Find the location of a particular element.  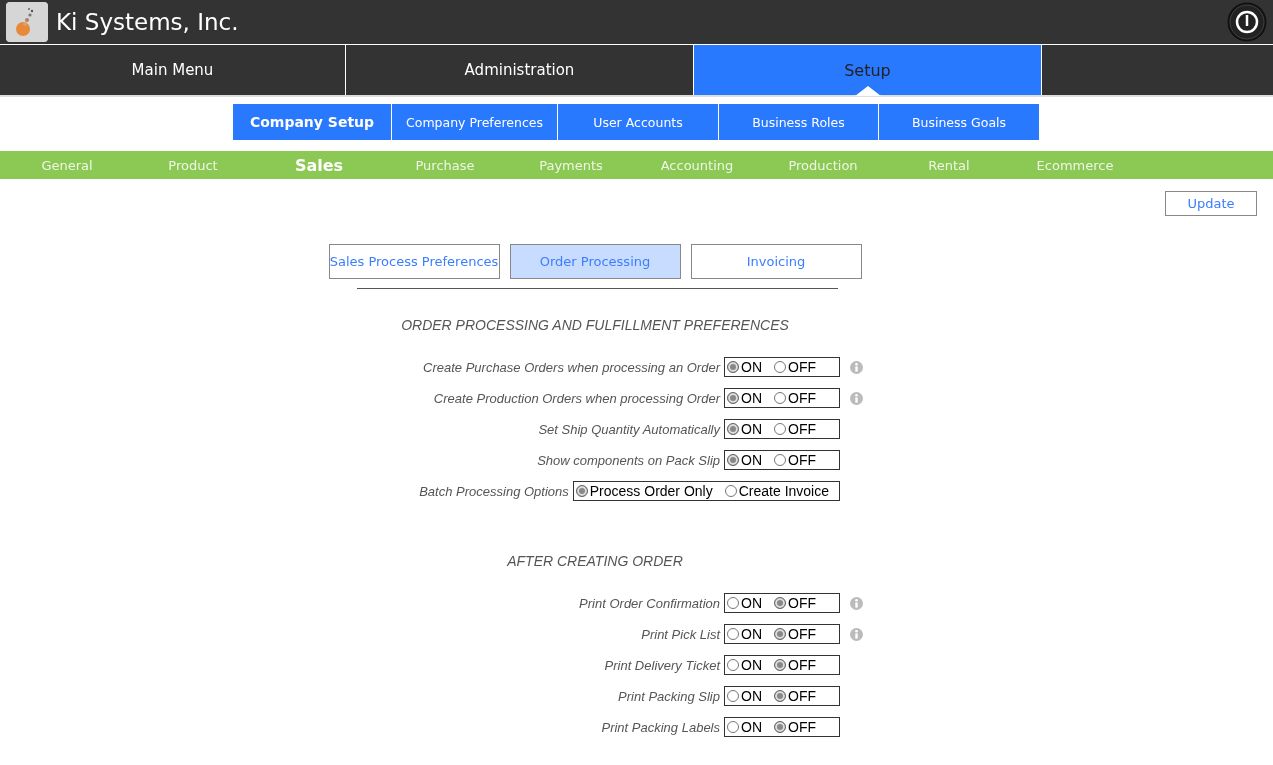

section-heading: AFTER CREATING ORDER is located at coordinates (595, 561).